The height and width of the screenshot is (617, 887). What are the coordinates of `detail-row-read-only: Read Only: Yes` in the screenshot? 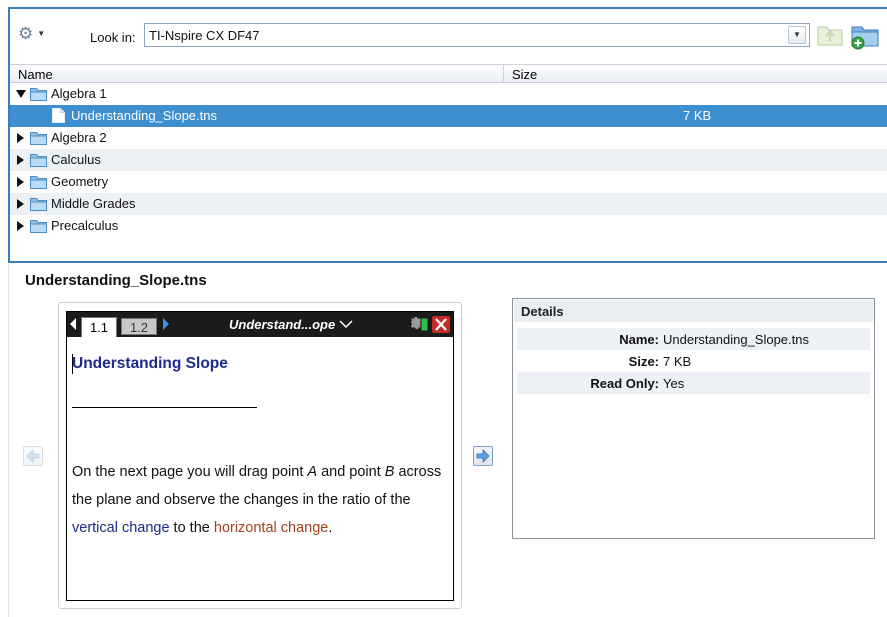 It's located at (693, 383).